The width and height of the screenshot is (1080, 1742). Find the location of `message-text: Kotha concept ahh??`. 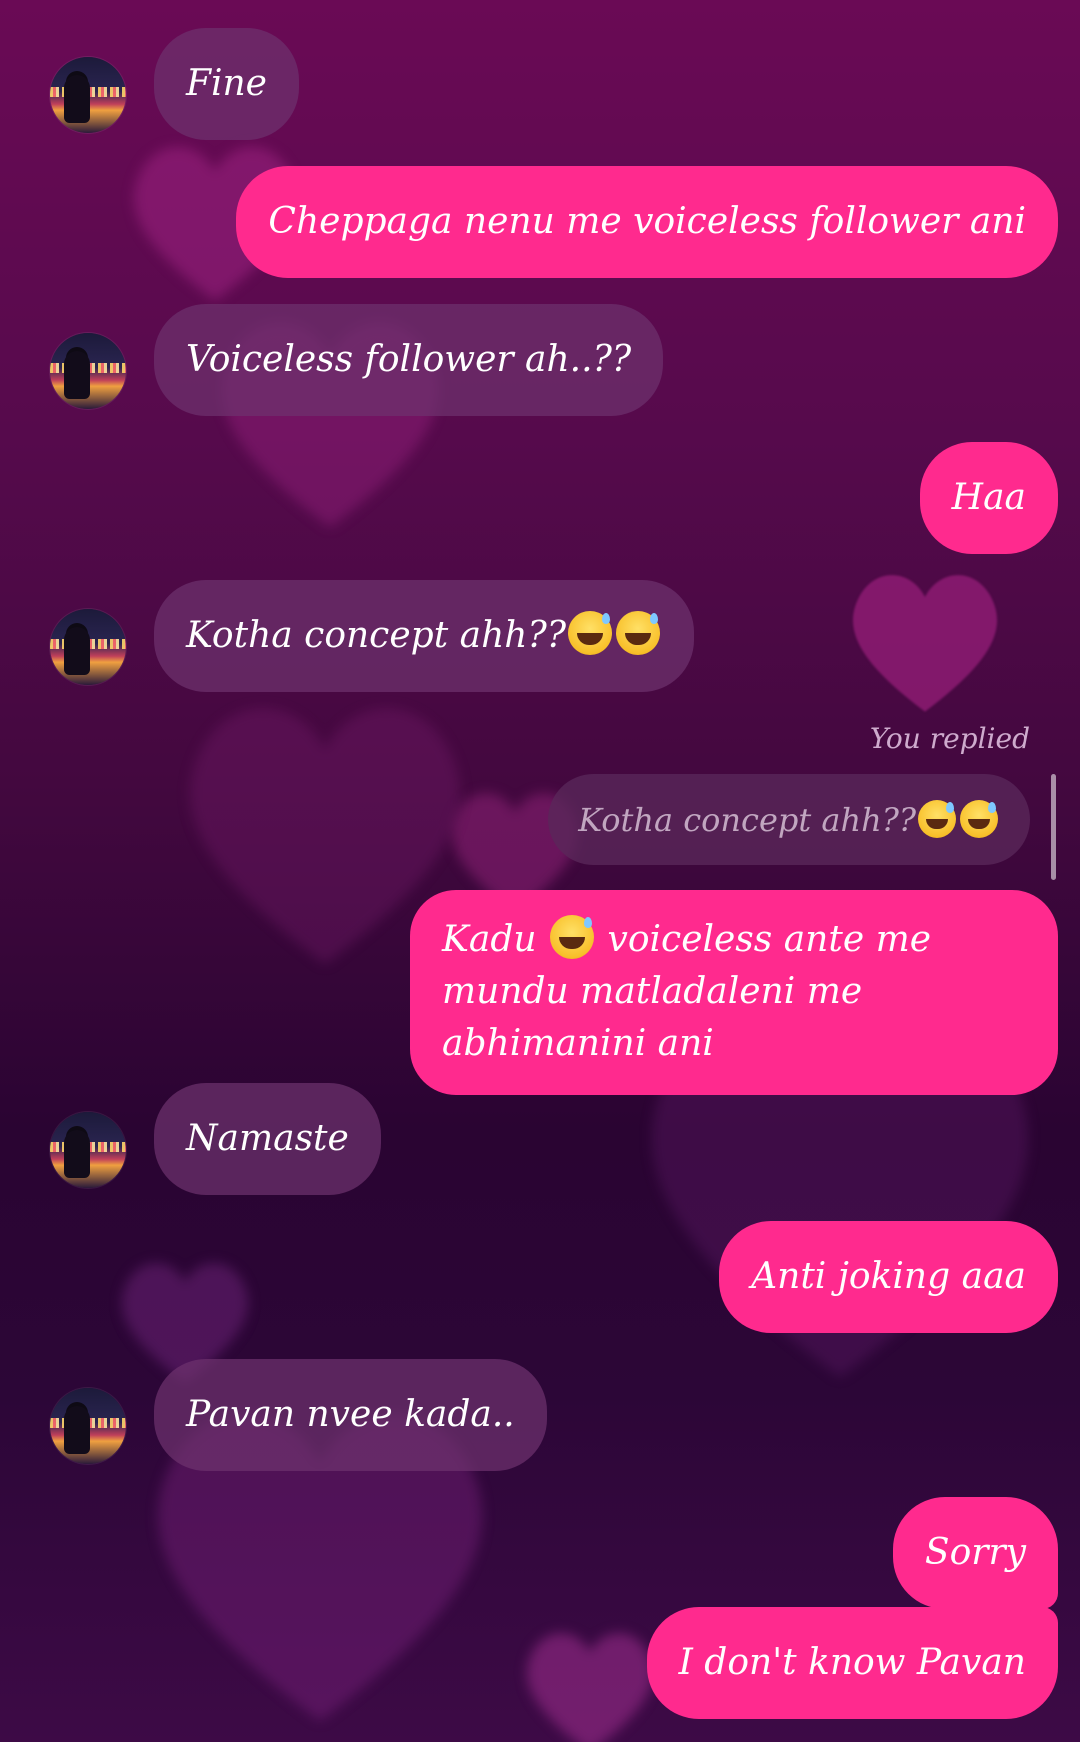

message-text: Kotha concept ahh?? is located at coordinates (376, 635).